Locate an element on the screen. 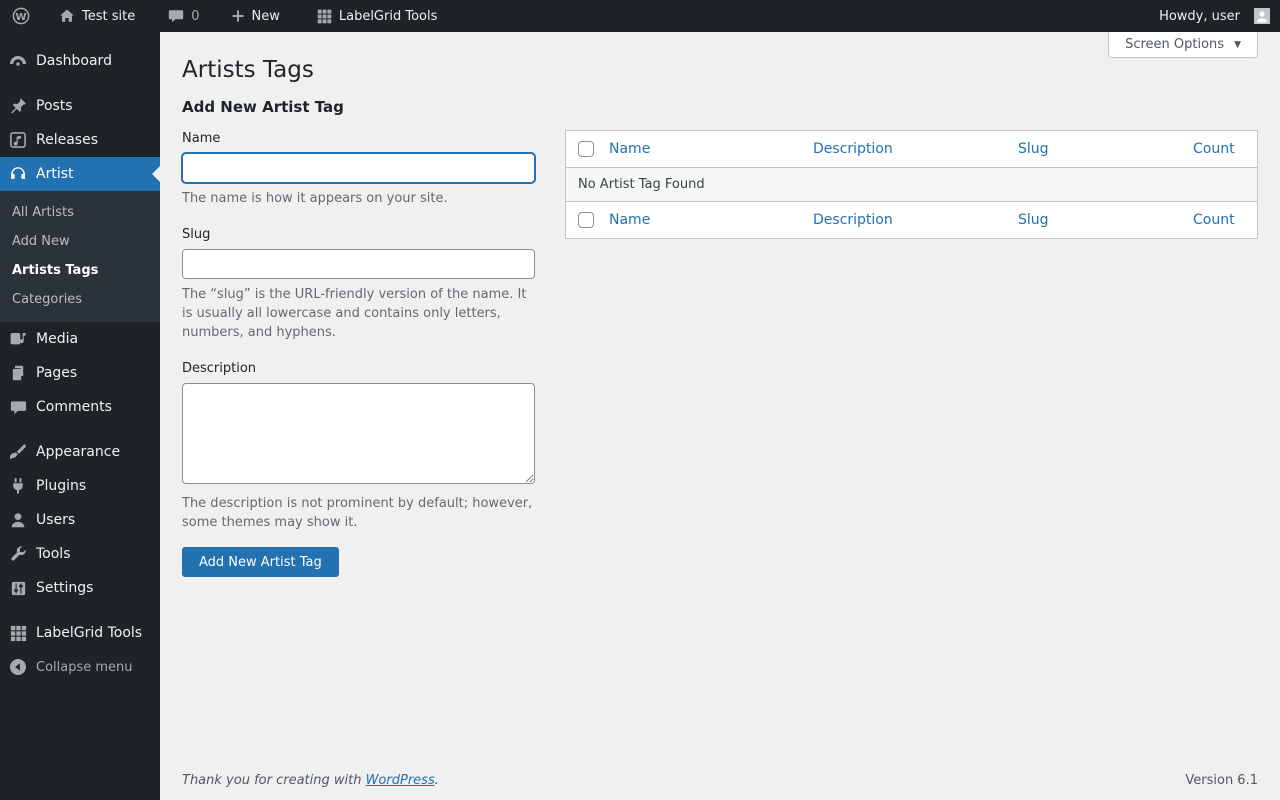 The image size is (1280, 800). sidebar-item-media: Media is located at coordinates (80, 339).